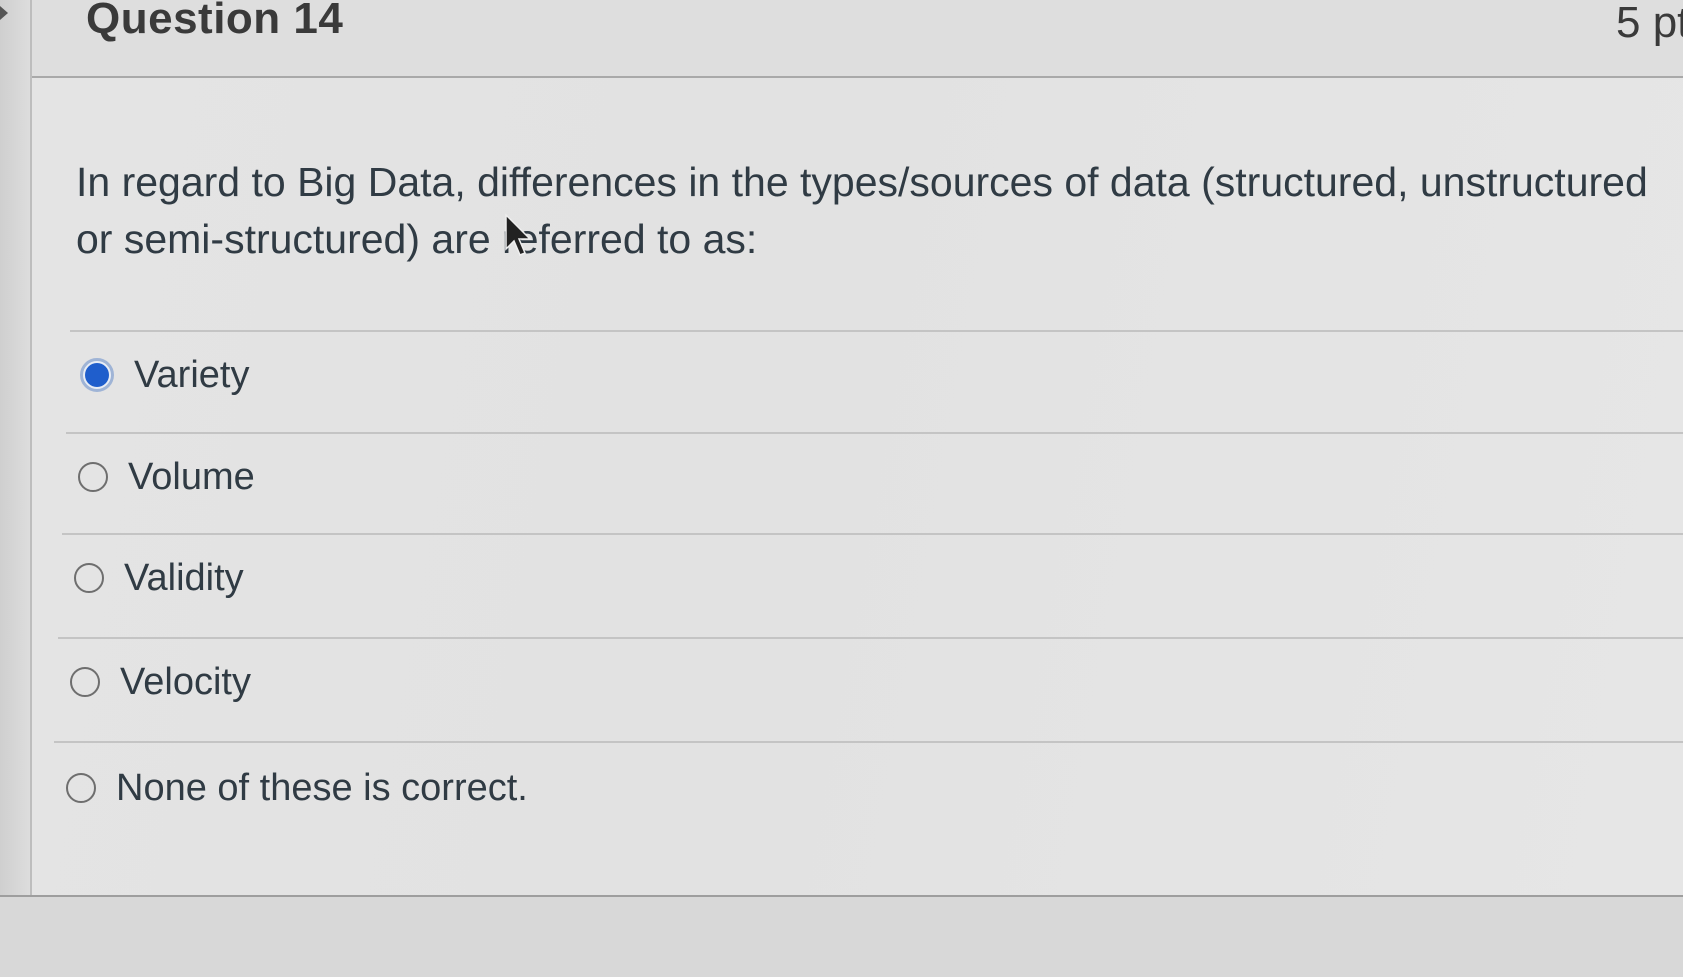 Image resolution: width=1683 pixels, height=977 pixels. I want to click on answer-option-volume: Volume, so click(166, 477).